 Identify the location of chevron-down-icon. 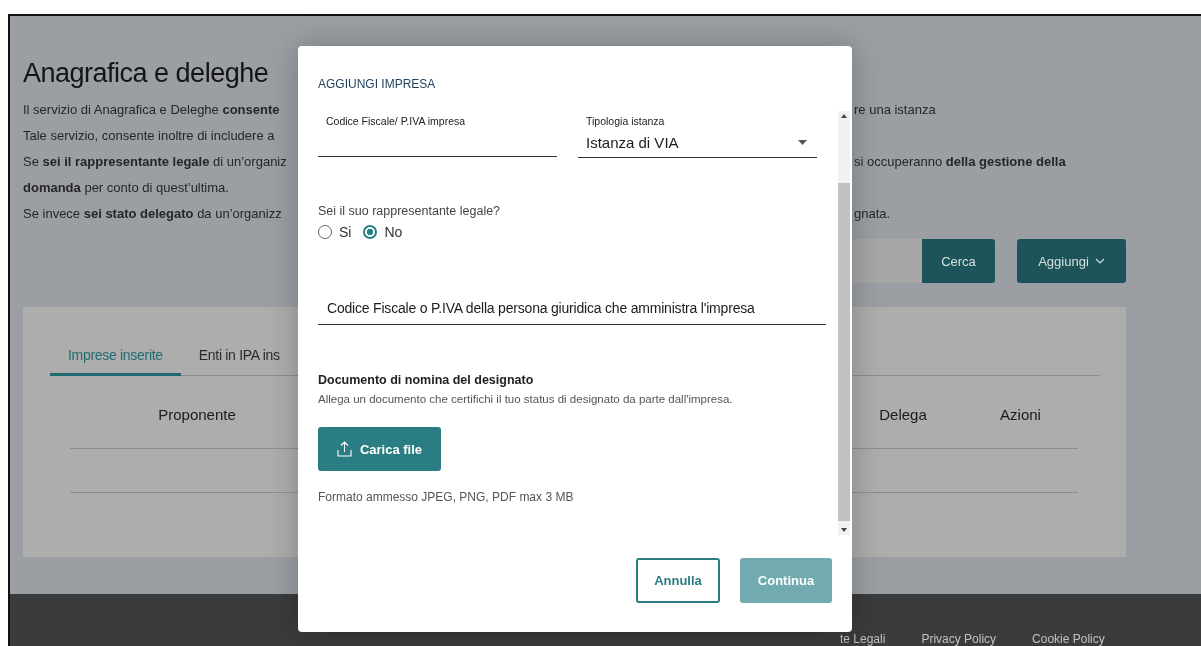
(1099, 261).